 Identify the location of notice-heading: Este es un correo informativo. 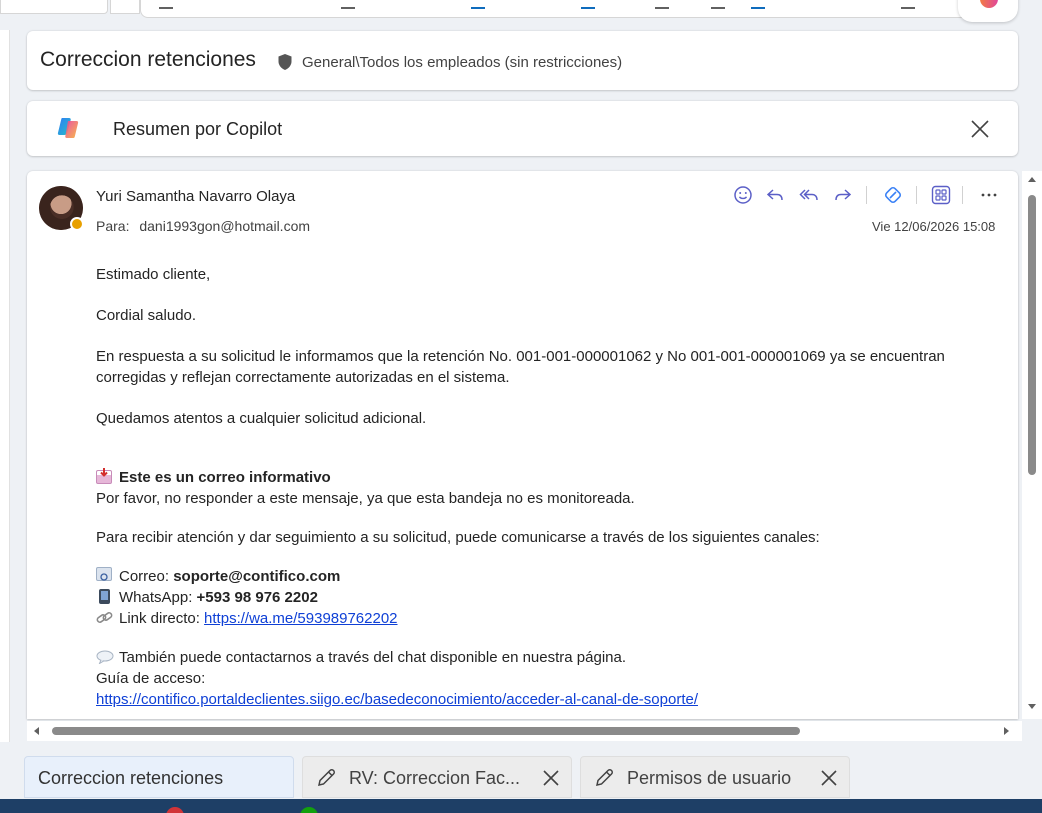
(536, 477).